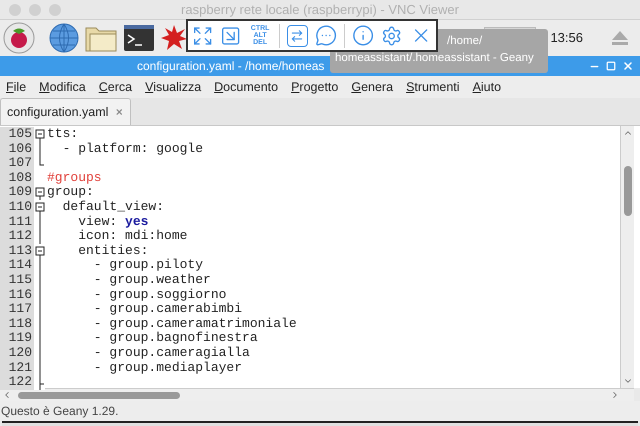 Image resolution: width=640 pixels, height=426 pixels. I want to click on menu-item: Documento, so click(246, 87).